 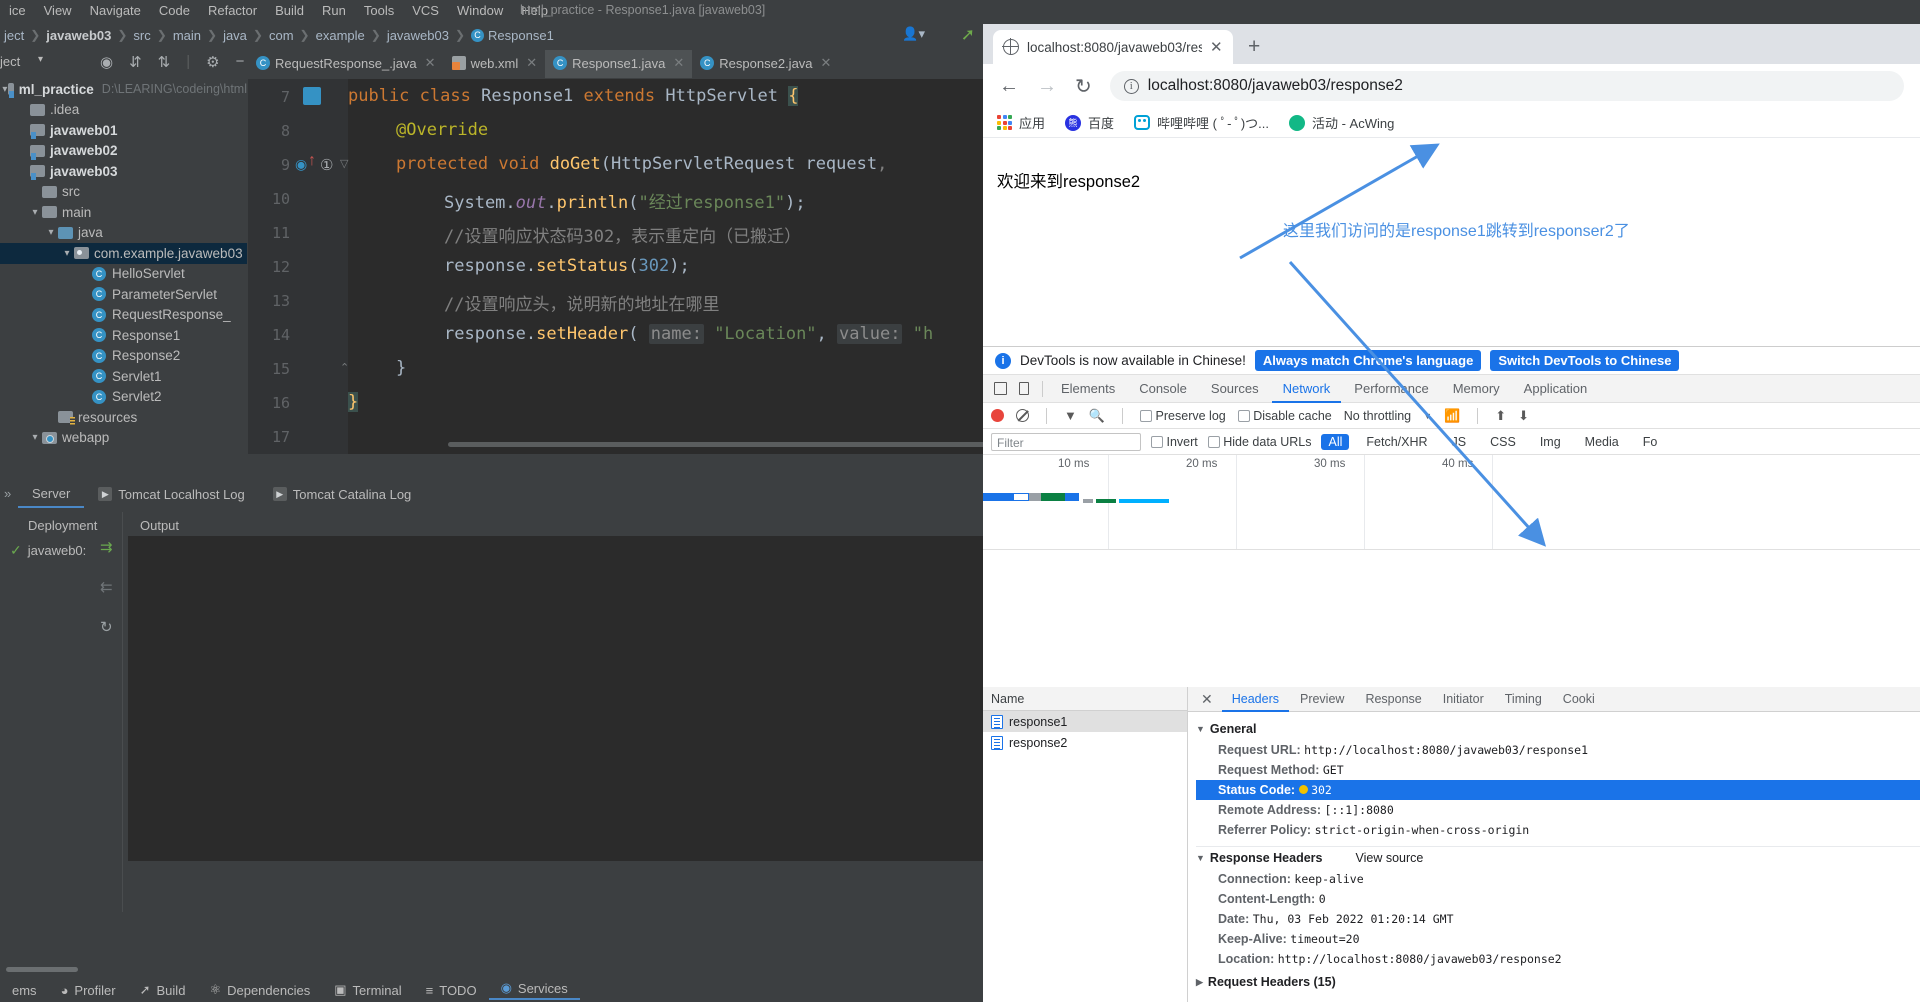 What do you see at coordinates (235, 35) in the screenshot?
I see `breadcrumb-item-4: java` at bounding box center [235, 35].